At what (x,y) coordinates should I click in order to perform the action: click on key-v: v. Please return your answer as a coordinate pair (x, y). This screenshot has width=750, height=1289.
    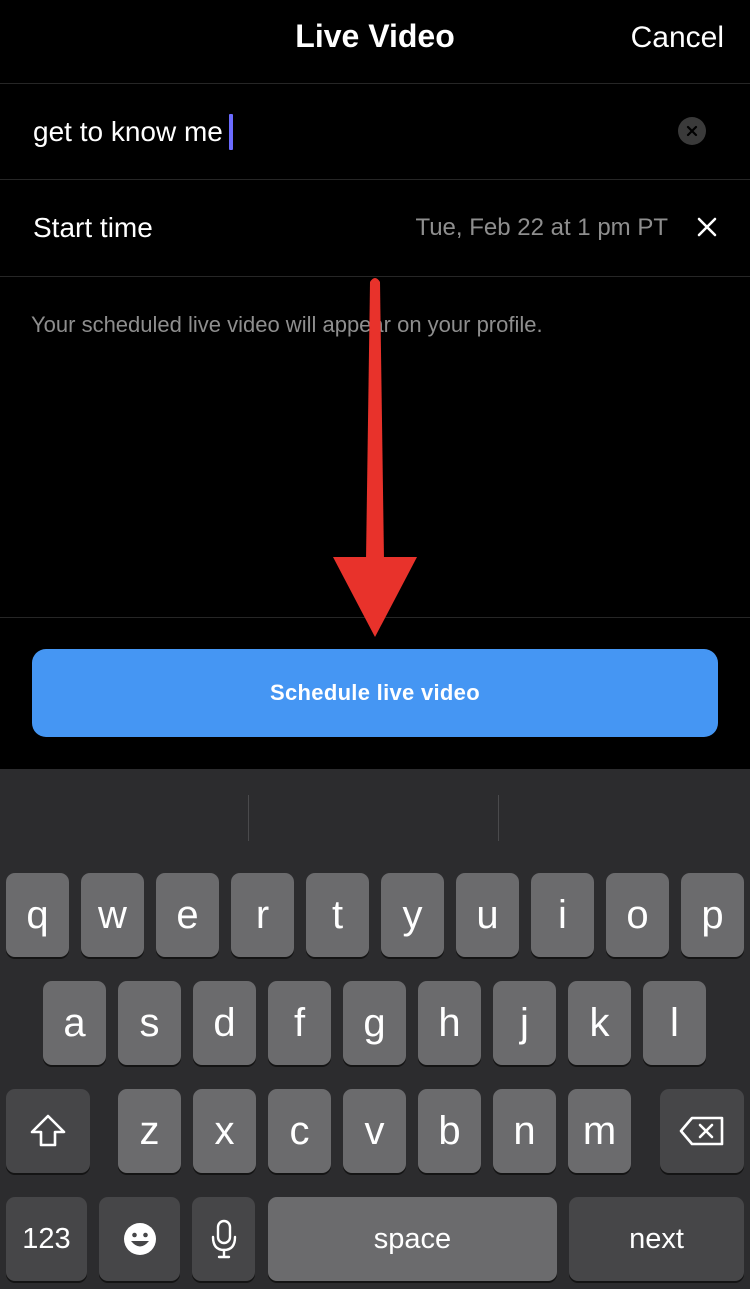
    Looking at the image, I should click on (374, 1131).